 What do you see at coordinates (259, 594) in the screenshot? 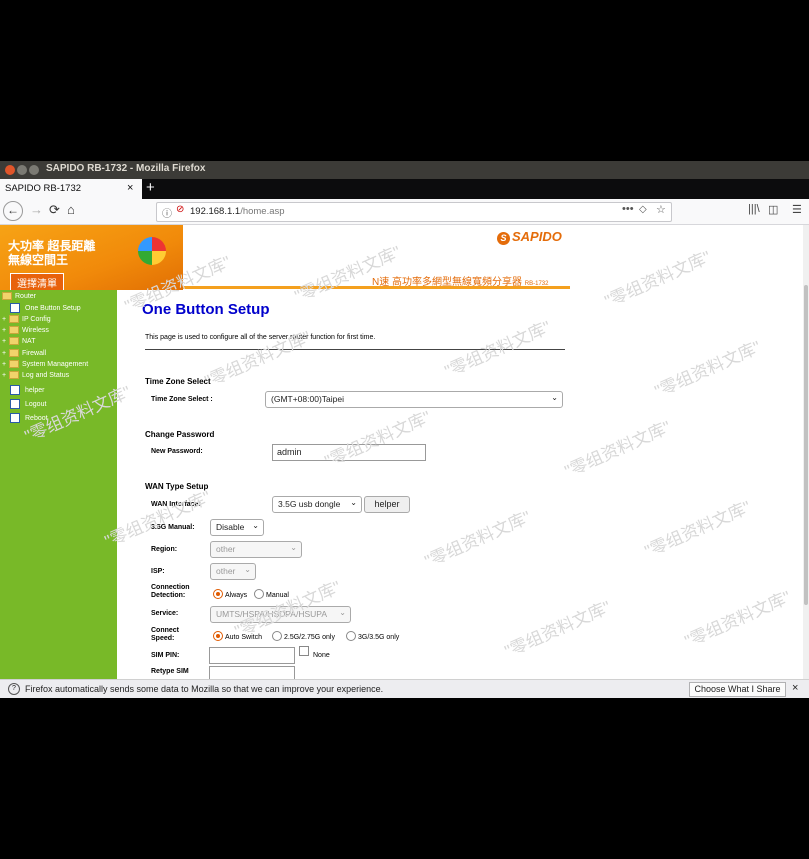
I see `detection-manual-radio` at bounding box center [259, 594].